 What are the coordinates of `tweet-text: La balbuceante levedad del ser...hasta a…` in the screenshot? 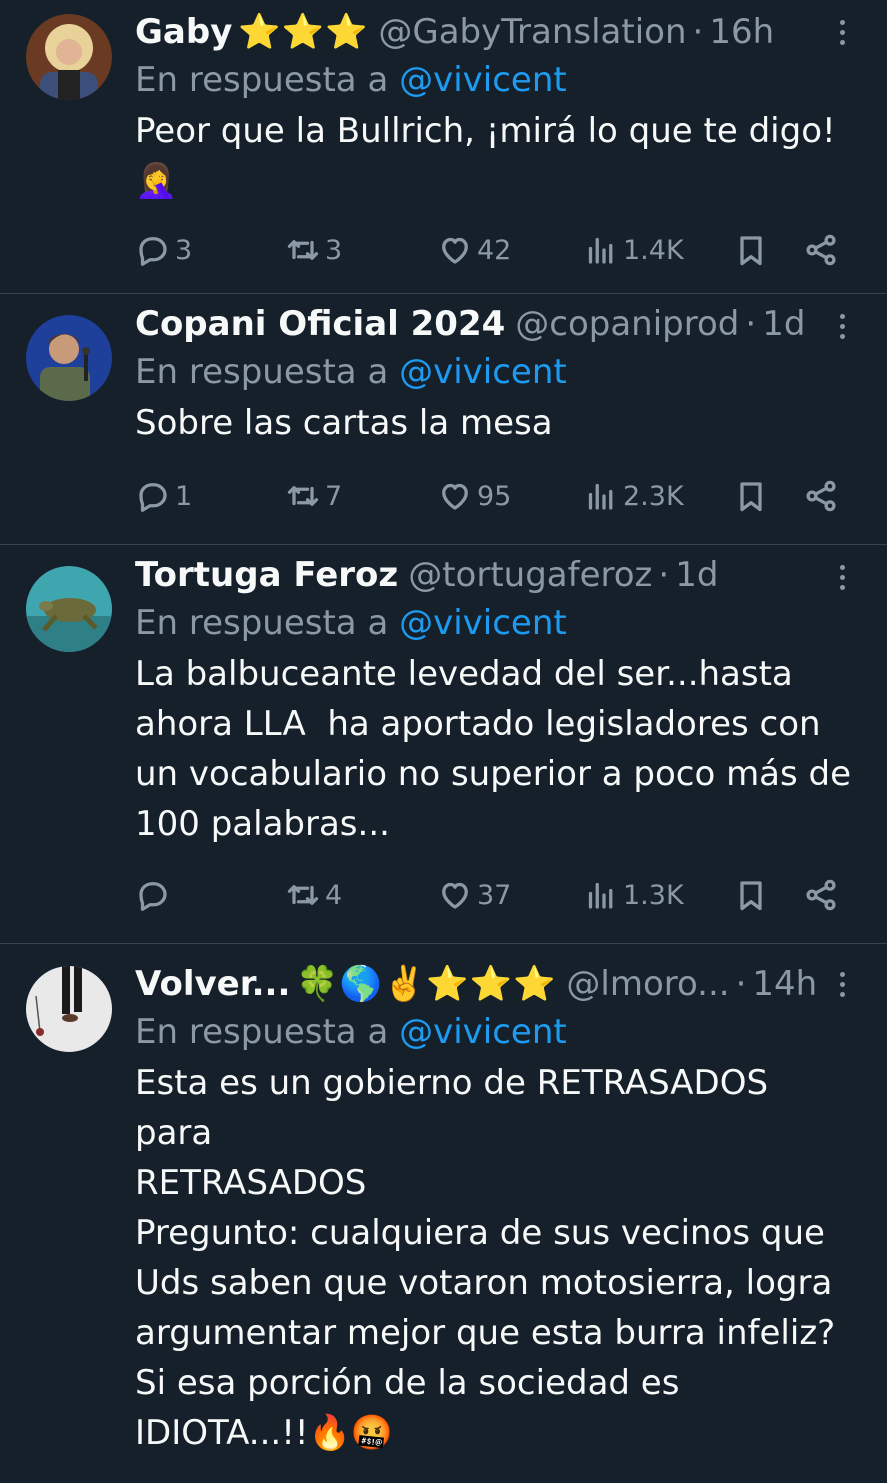 It's located at (493, 749).